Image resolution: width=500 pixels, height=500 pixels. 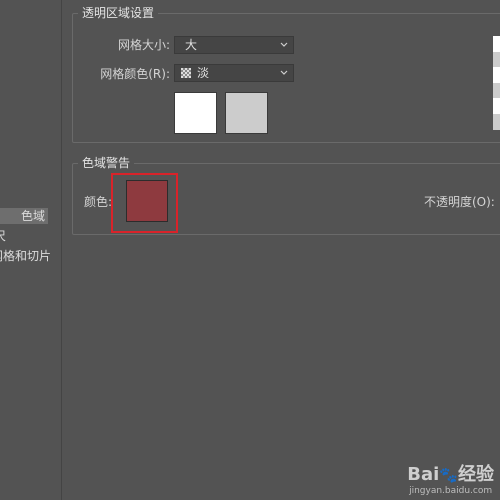 What do you see at coordinates (459, 202) in the screenshot?
I see `opacity-label: 不透明度(O):` at bounding box center [459, 202].